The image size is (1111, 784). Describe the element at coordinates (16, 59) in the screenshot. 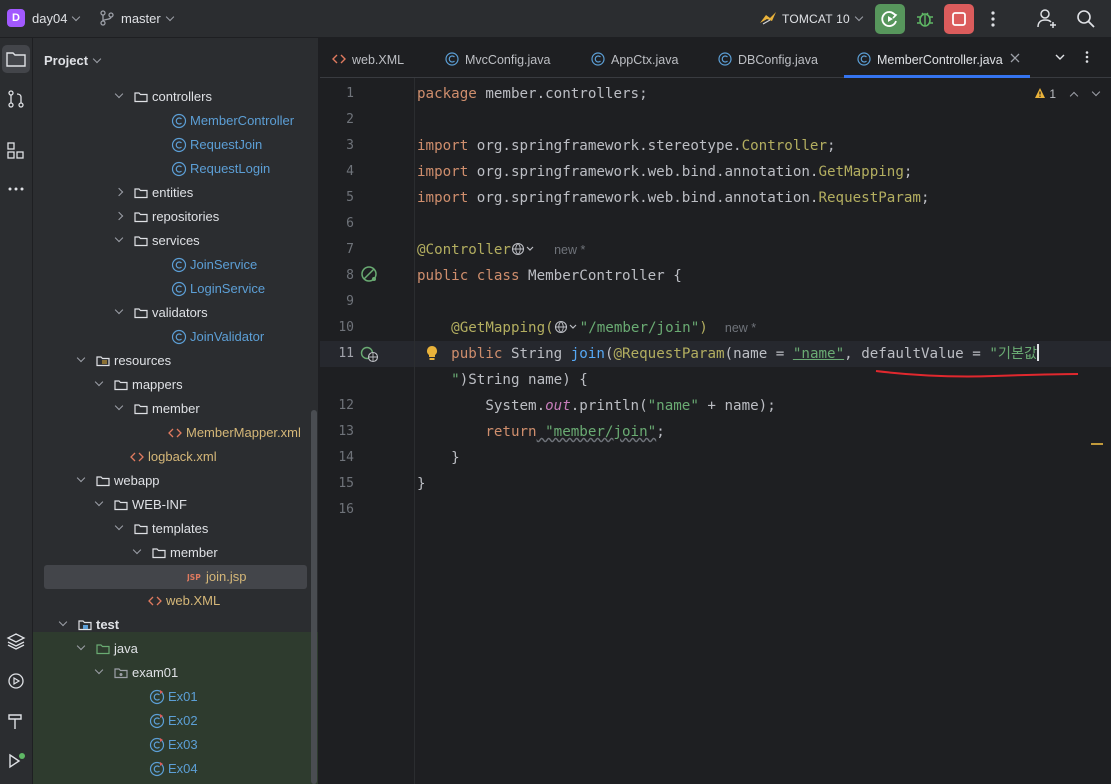

I see `project-tool-button` at that location.